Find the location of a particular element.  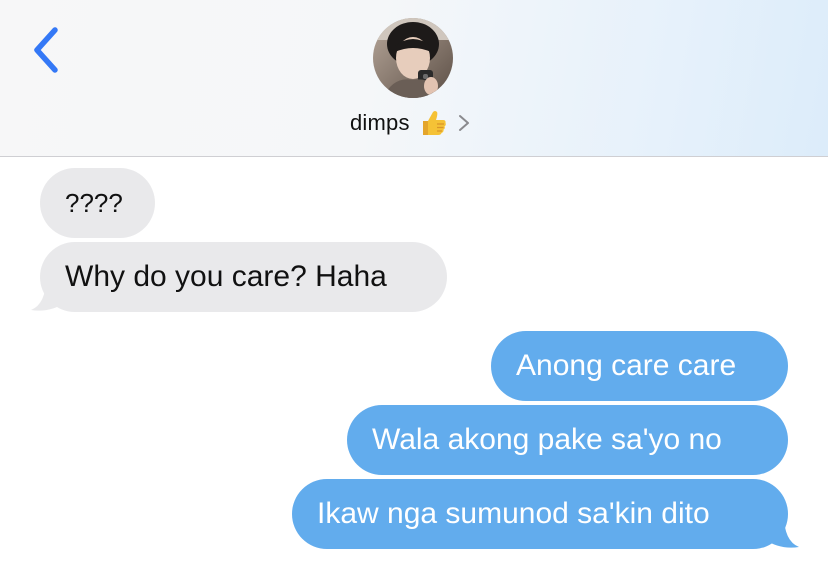

thumbs-up-icon is located at coordinates (434, 123).